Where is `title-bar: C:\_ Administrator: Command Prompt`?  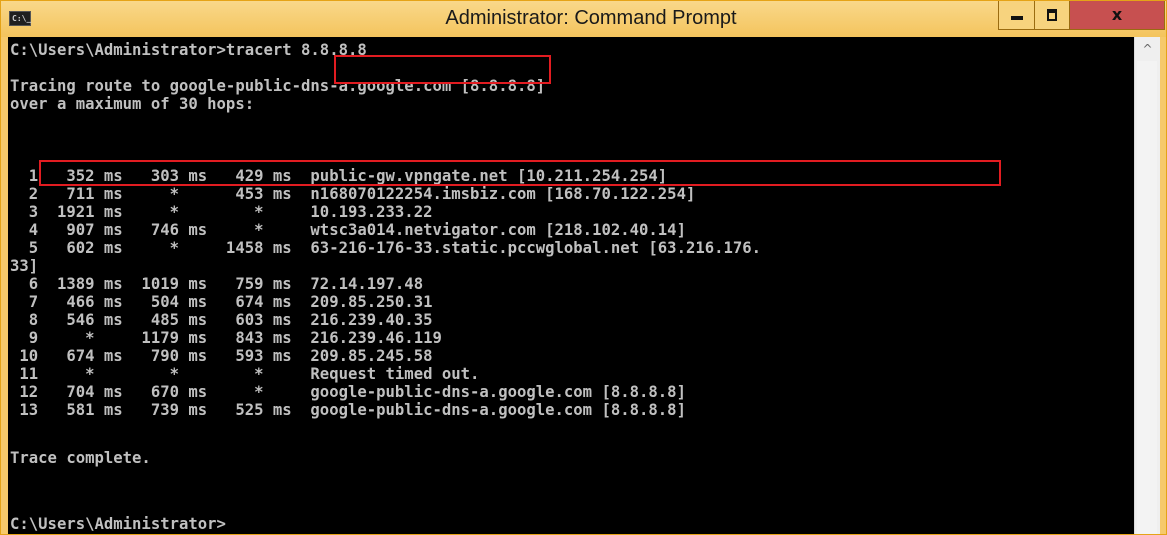 title-bar: C:\_ Administrator: Command Prompt is located at coordinates (583, 19).